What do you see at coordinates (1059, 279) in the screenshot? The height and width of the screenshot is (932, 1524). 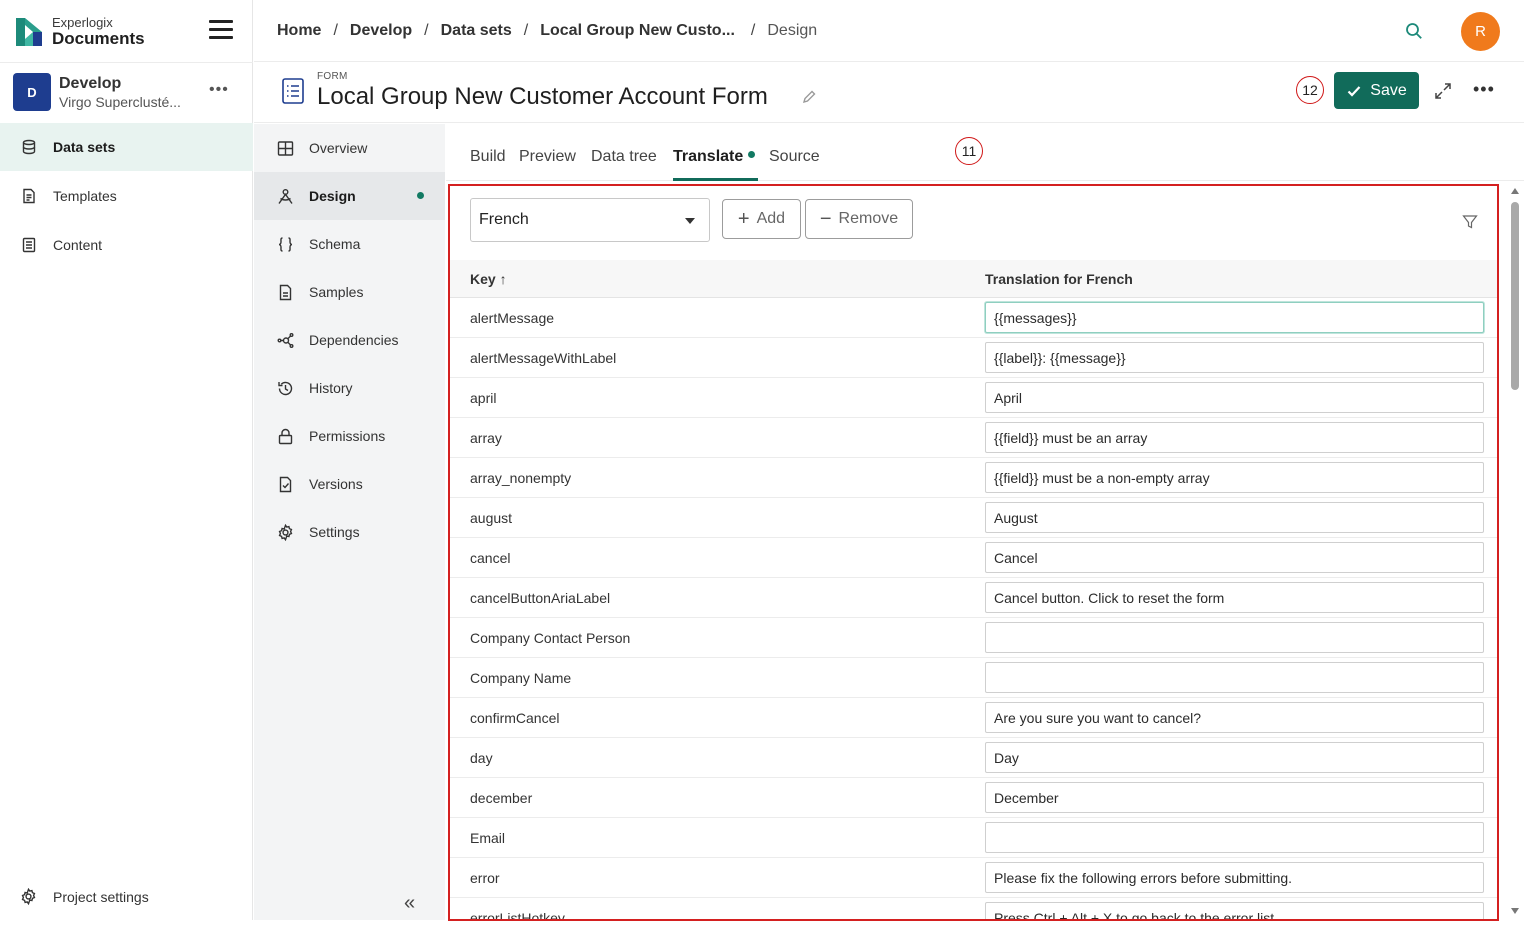 I see `column-header-translation: Translation for French` at bounding box center [1059, 279].